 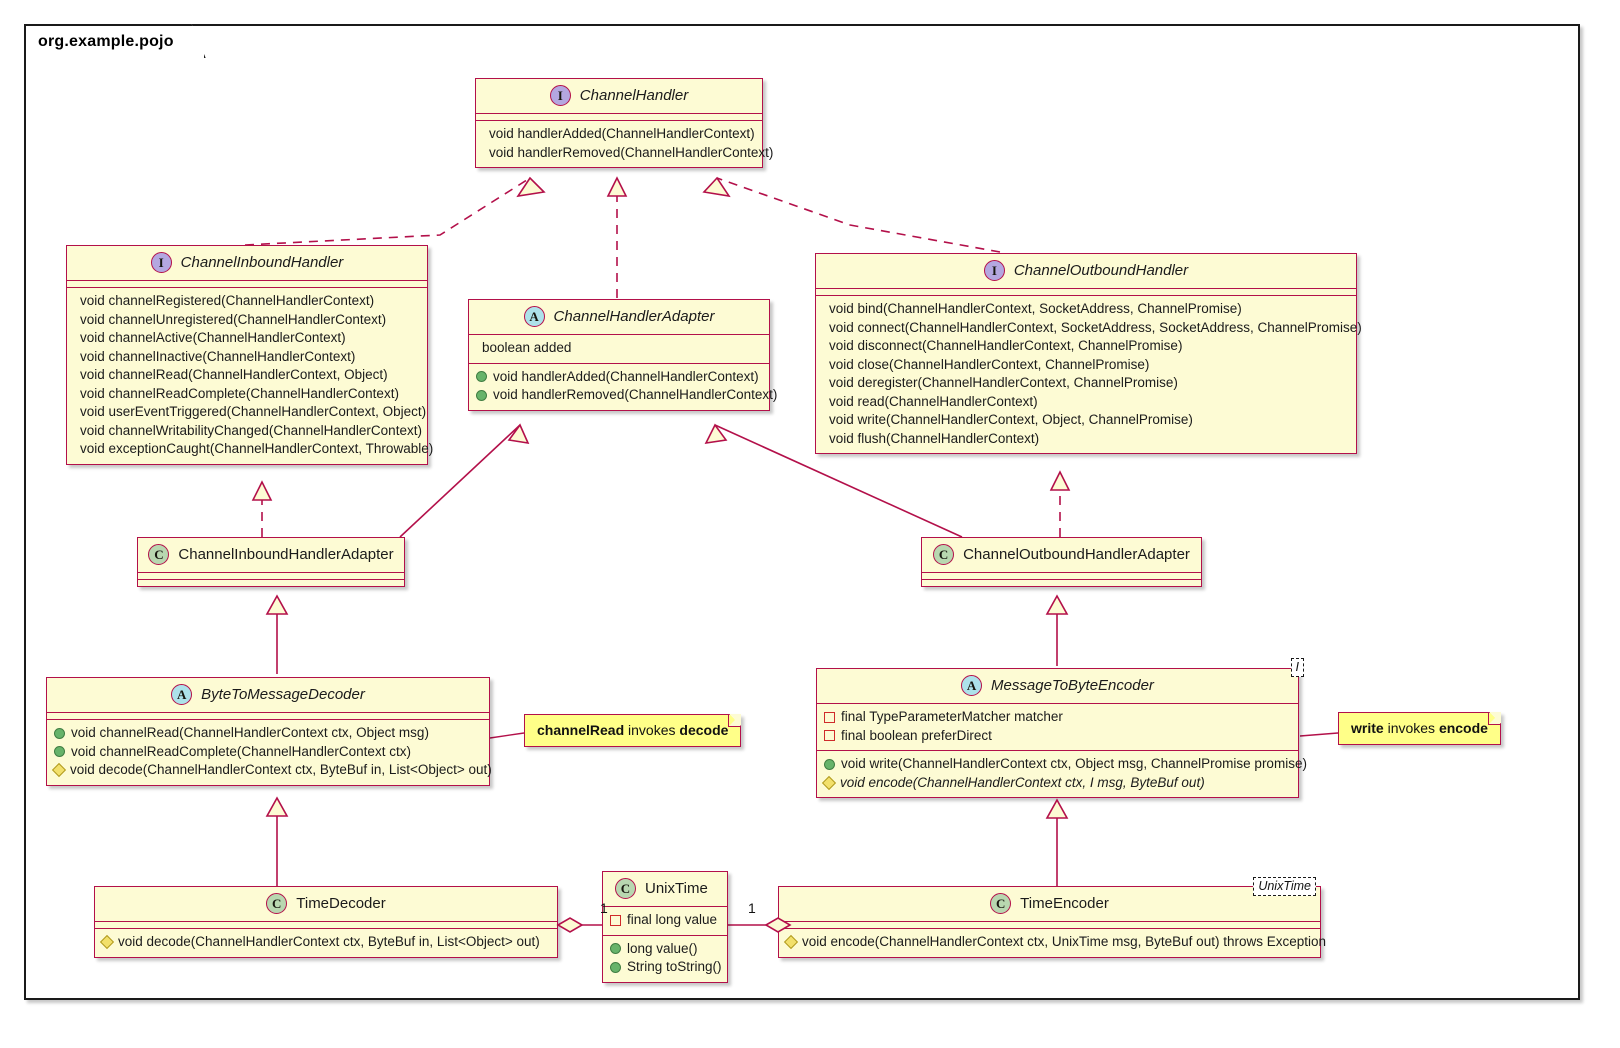 I want to click on class-name: ChannelInboundHandlerAdapter, so click(x=286, y=554).